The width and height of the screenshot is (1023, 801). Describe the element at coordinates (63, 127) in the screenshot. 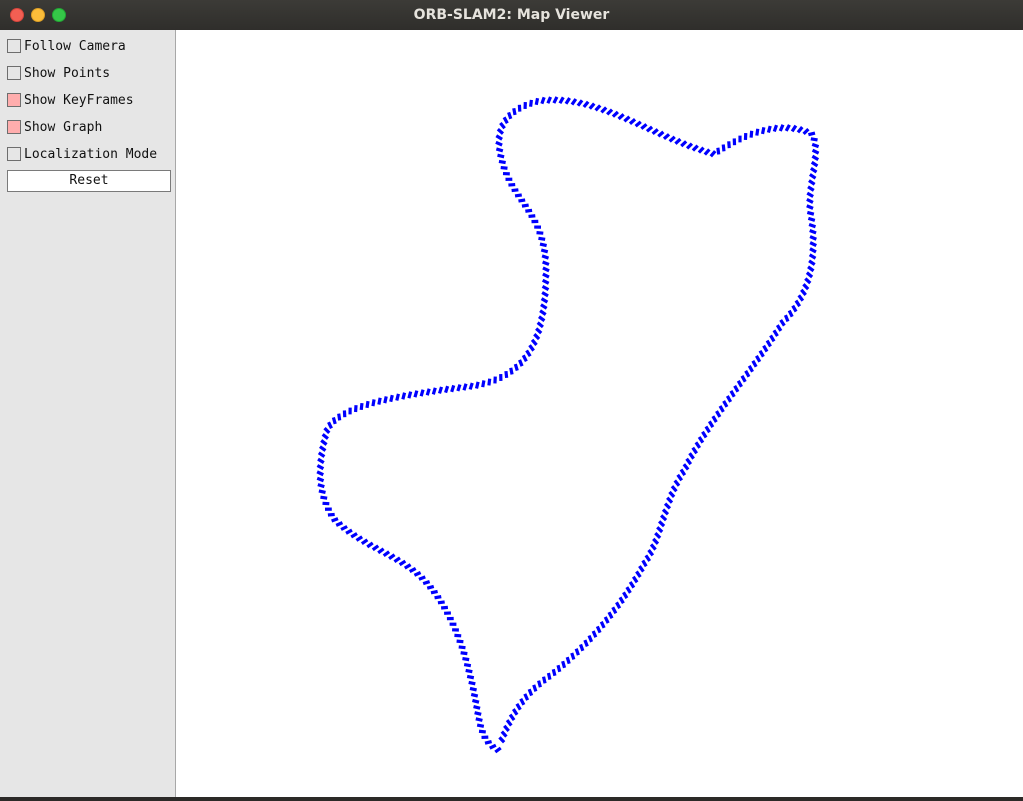

I see `show-graph-label: Show Graph` at that location.